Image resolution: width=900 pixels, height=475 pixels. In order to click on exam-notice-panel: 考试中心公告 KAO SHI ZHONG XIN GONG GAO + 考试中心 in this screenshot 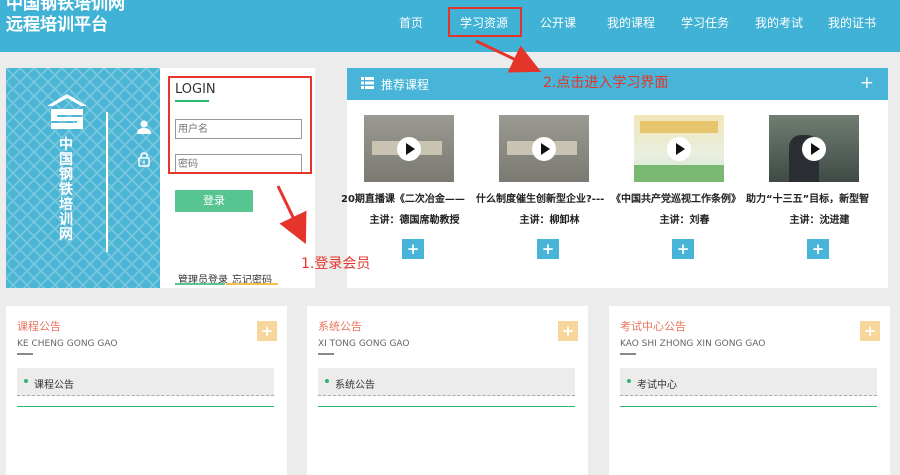, I will do `click(749, 390)`.